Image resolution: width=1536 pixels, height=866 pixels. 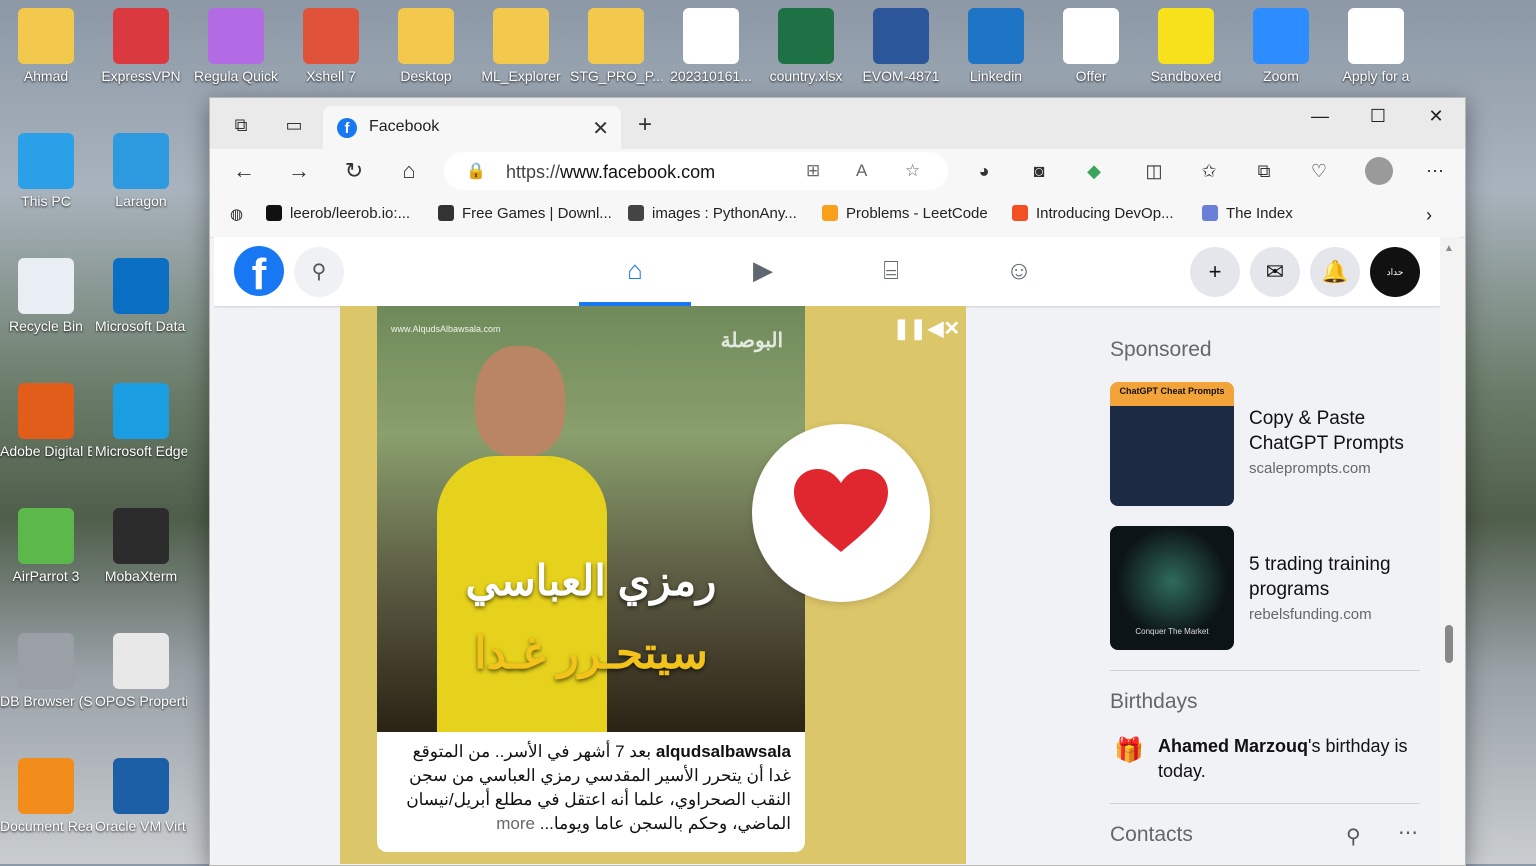 What do you see at coordinates (636, 213) in the screenshot?
I see `pythonanywhere-icon` at bounding box center [636, 213].